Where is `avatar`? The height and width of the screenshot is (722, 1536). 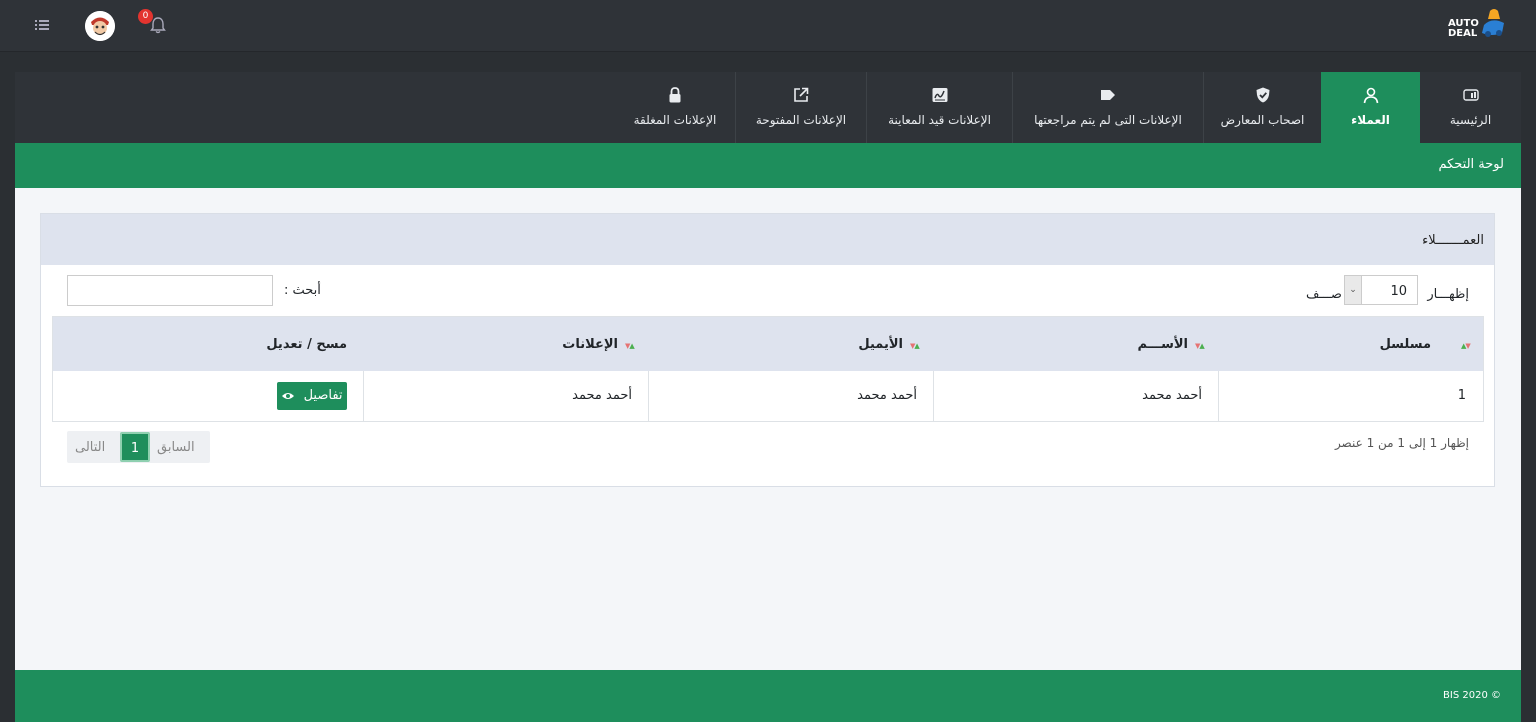 avatar is located at coordinates (100, 26).